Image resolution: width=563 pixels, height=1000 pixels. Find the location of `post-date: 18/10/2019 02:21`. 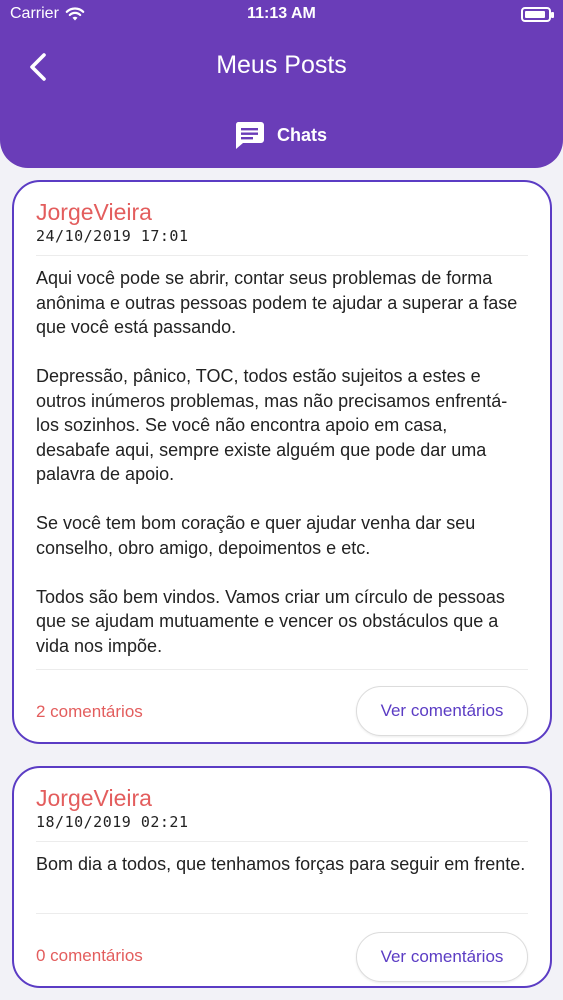

post-date: 18/10/2019 02:21 is located at coordinates (112, 822).